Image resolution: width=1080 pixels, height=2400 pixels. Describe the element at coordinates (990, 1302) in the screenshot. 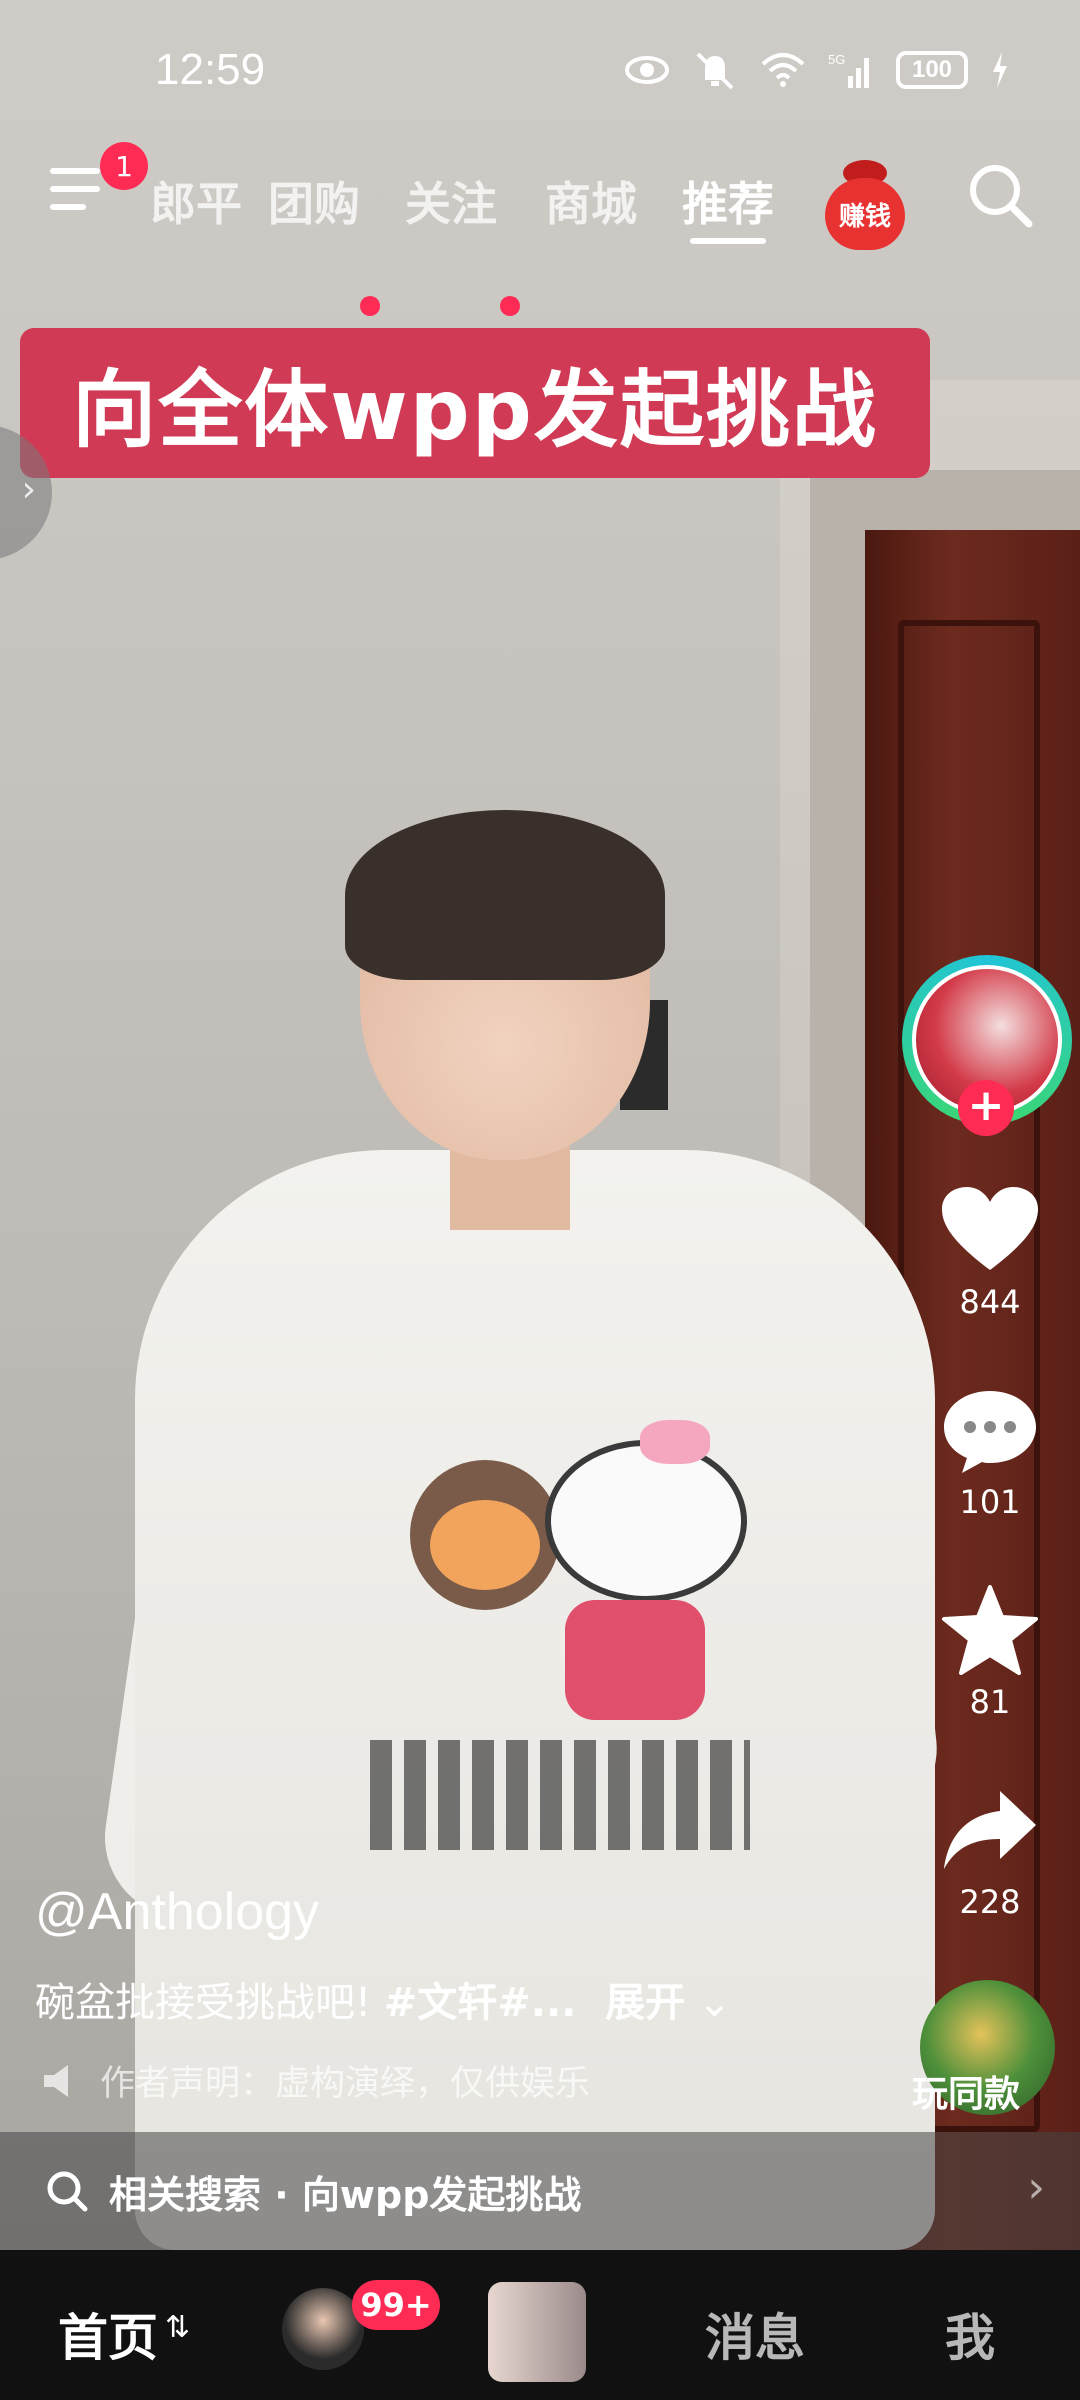

I see `like-count: 844` at that location.